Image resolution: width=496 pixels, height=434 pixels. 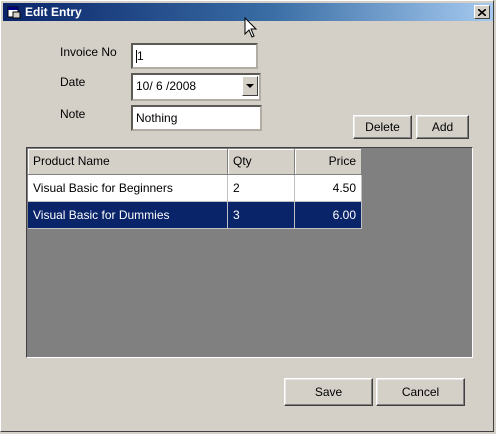 I want to click on grid-header: Product Name Qty Price, so click(x=195, y=162).